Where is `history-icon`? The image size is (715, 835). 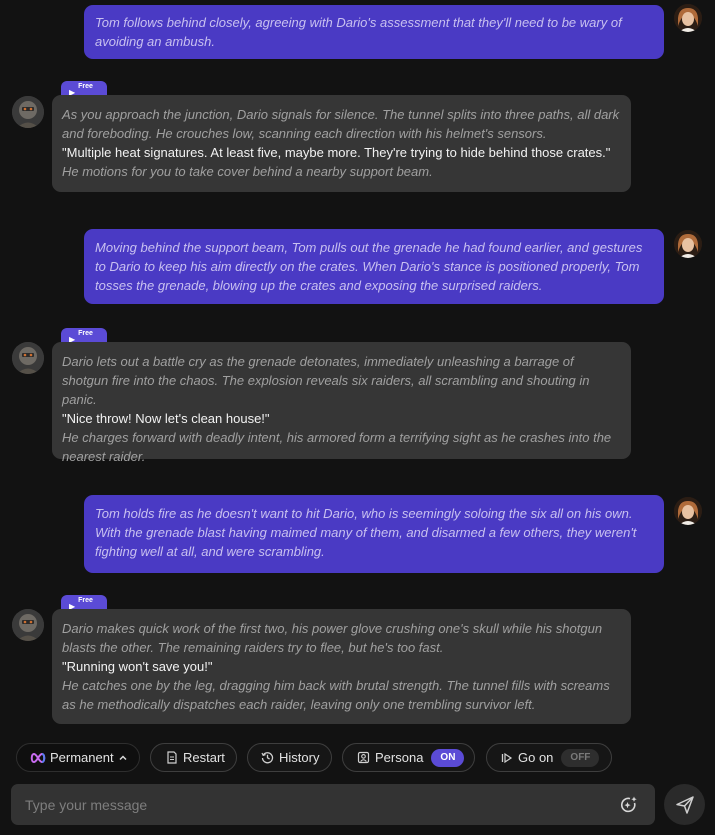
history-icon is located at coordinates (267, 758).